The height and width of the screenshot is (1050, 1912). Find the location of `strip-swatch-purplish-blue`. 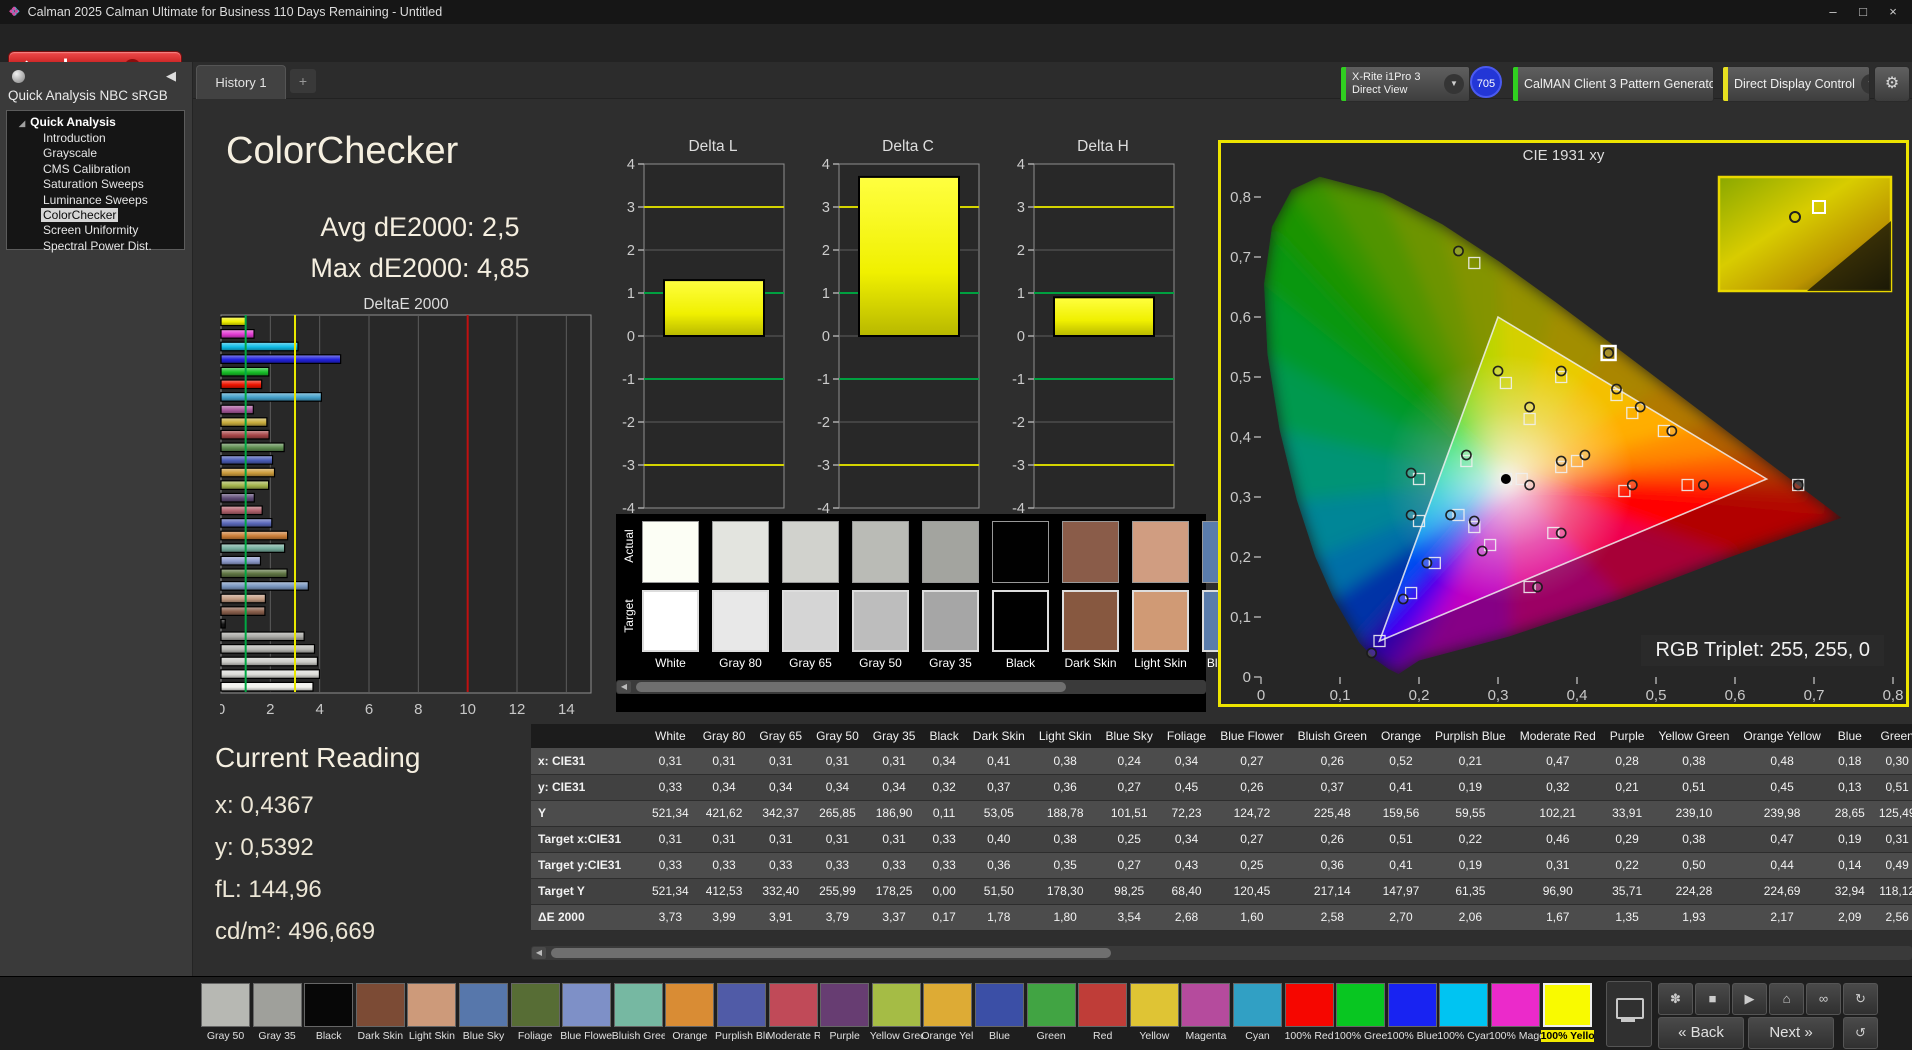

strip-swatch-purplish-blue is located at coordinates (741, 1005).